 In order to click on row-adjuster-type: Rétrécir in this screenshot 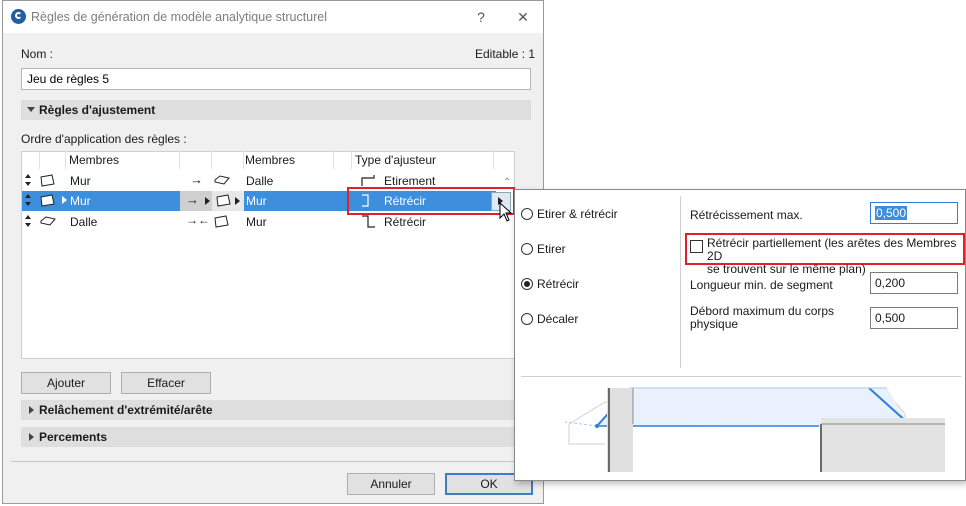, I will do `click(405, 222)`.